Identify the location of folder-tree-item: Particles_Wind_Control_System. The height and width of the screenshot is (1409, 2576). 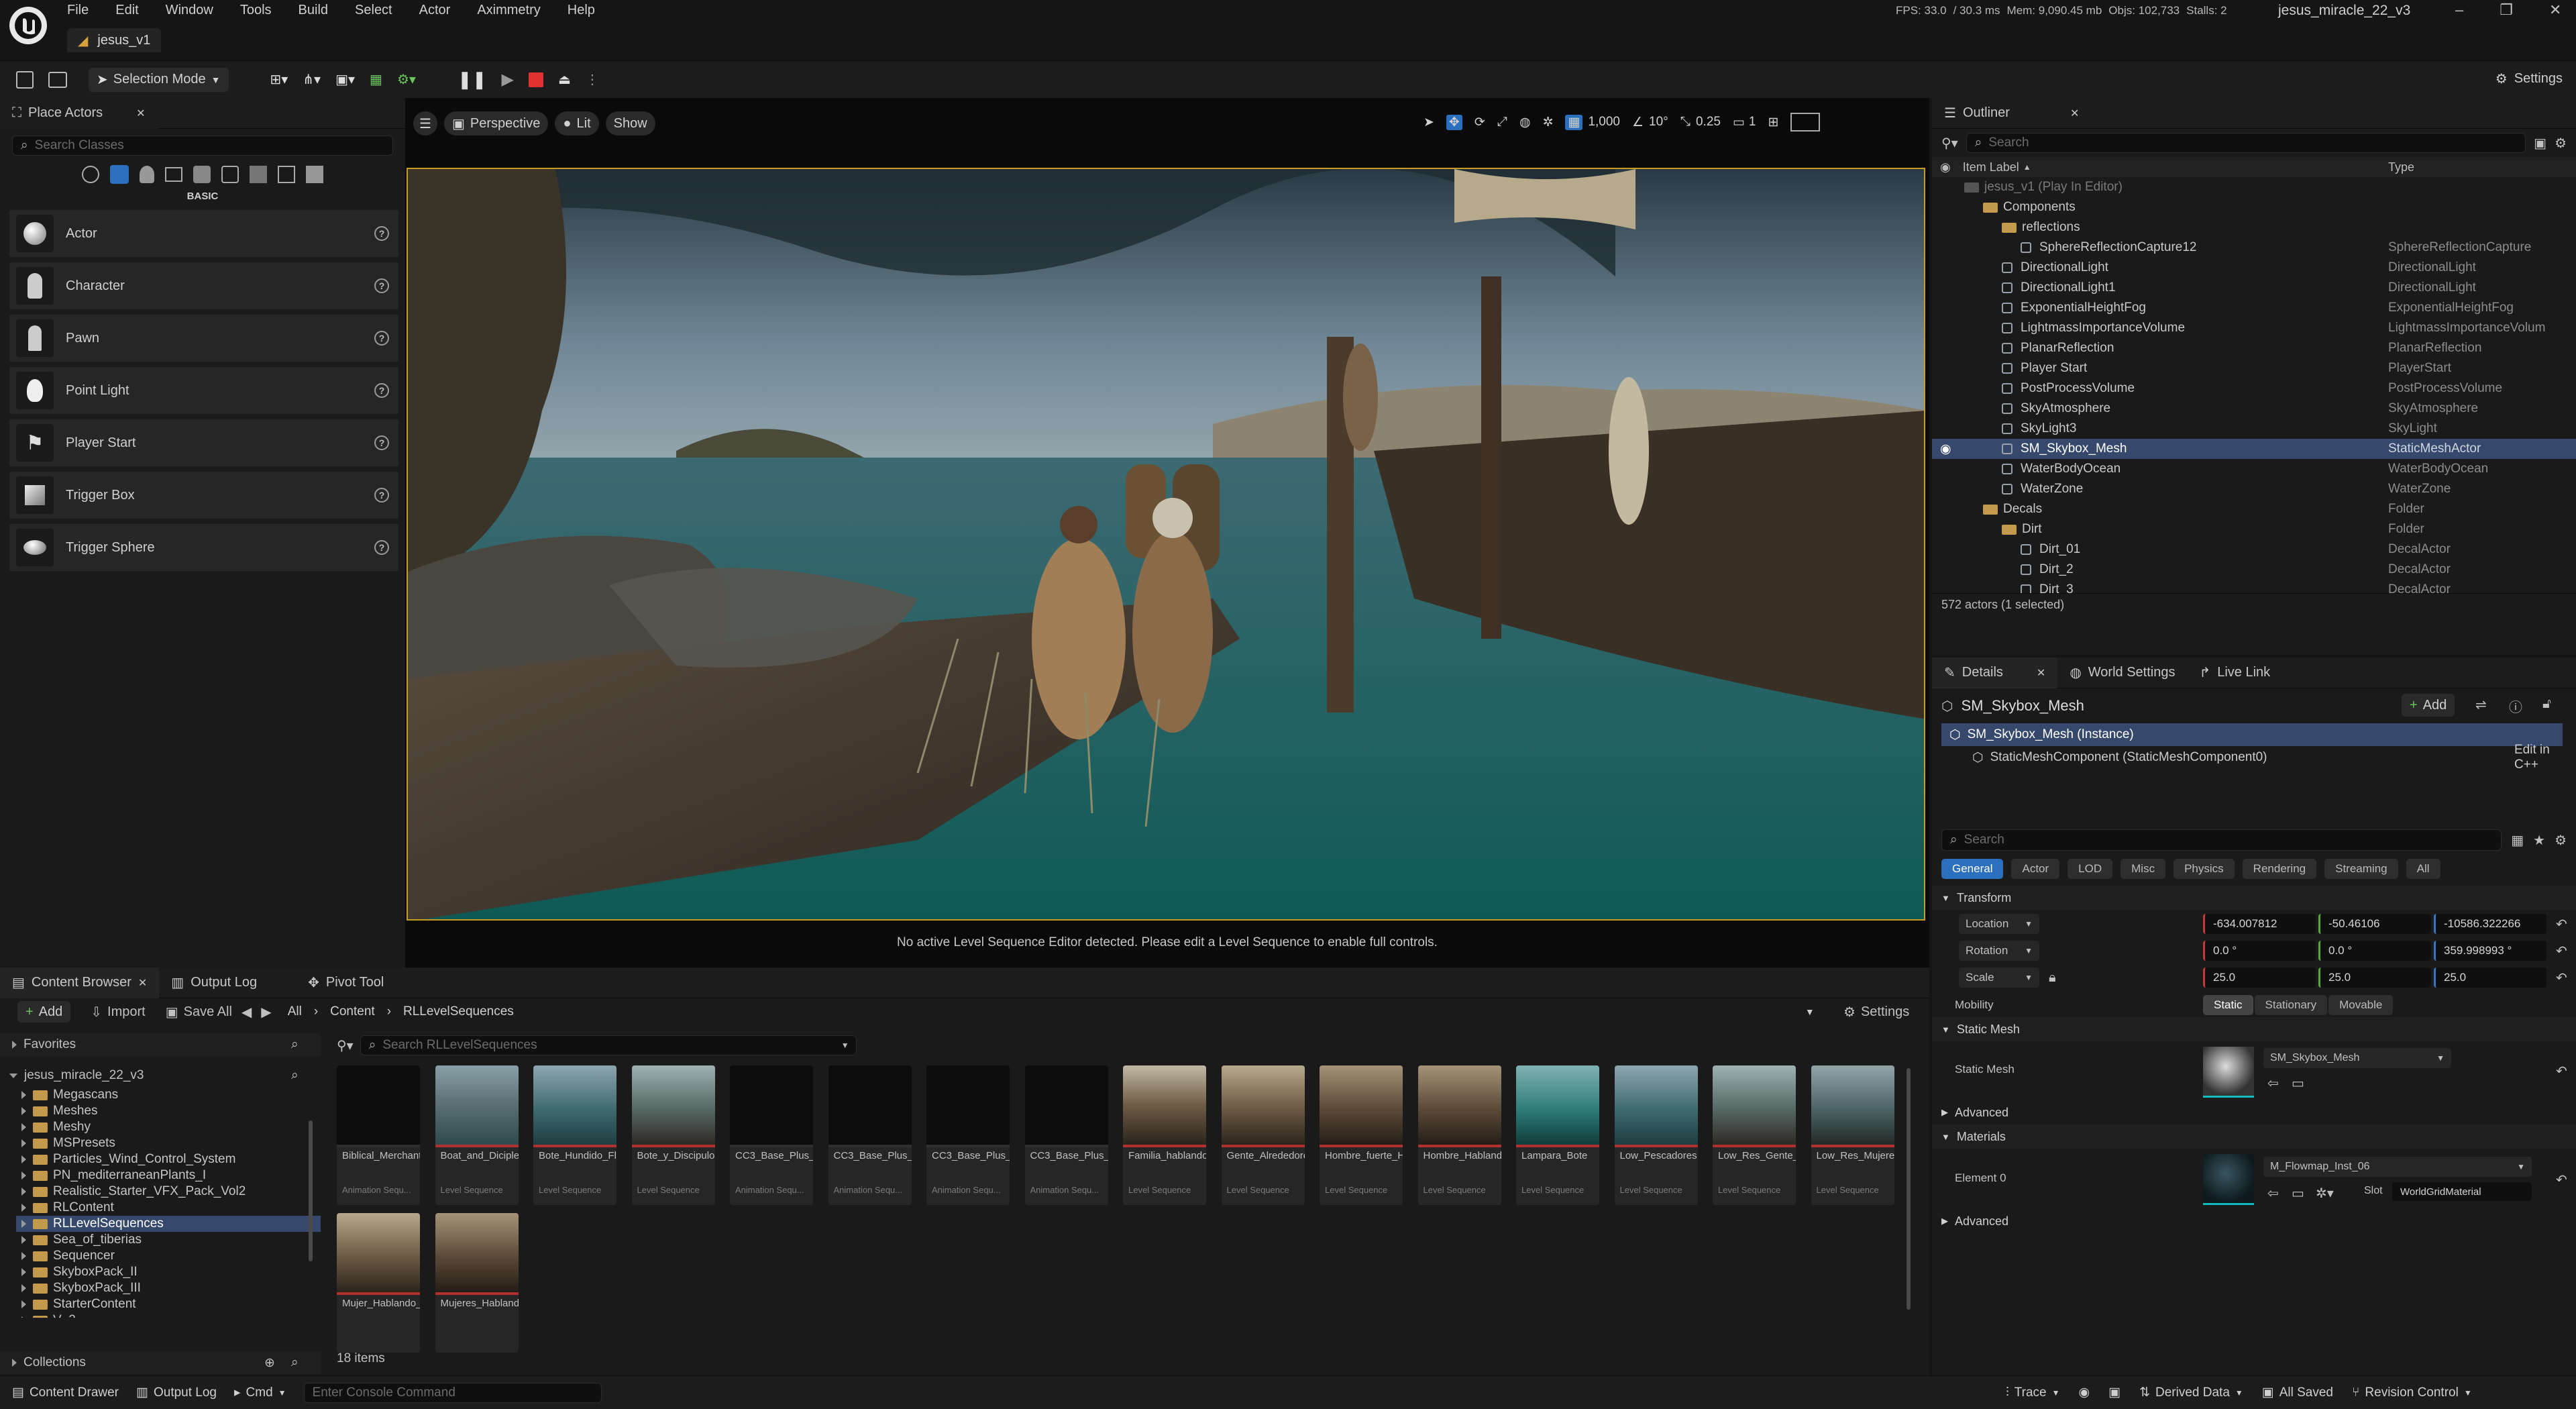
(168, 1159).